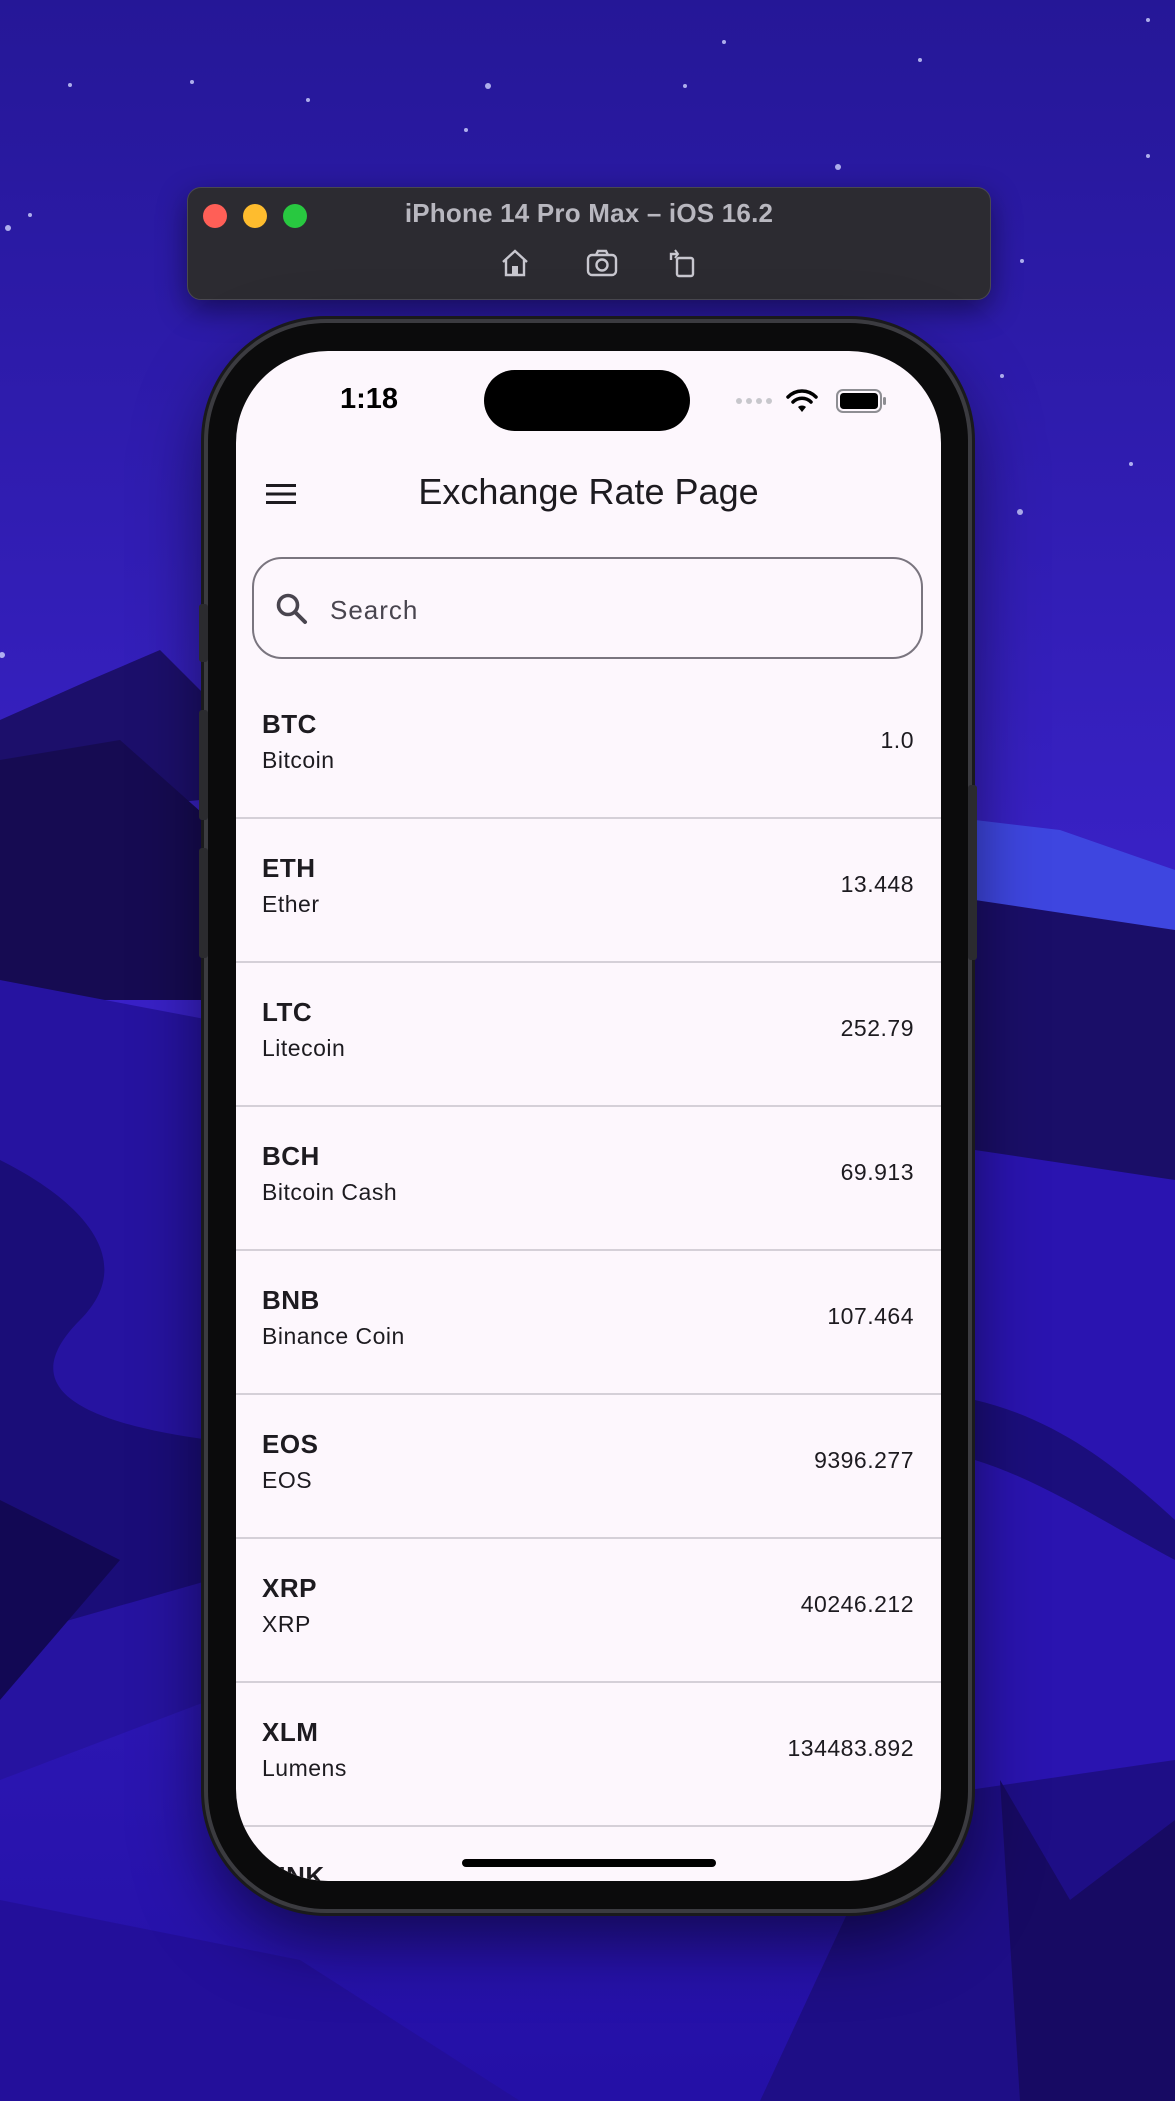 Image resolution: width=1175 pixels, height=2101 pixels. What do you see at coordinates (588, 1854) in the screenshot?
I see `rate-list-item: LINK` at bounding box center [588, 1854].